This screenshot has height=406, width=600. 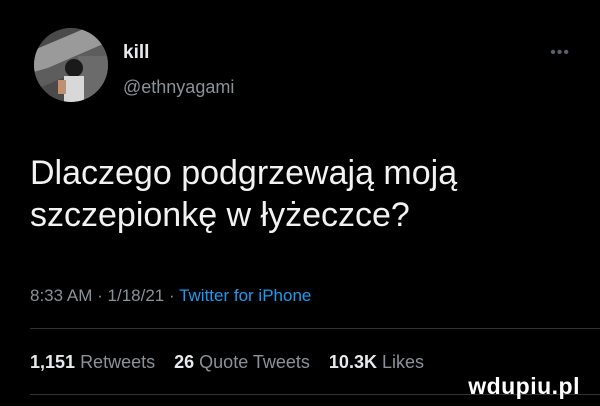 I want to click on tweet-source: Twitter for iPhone, so click(x=245, y=295).